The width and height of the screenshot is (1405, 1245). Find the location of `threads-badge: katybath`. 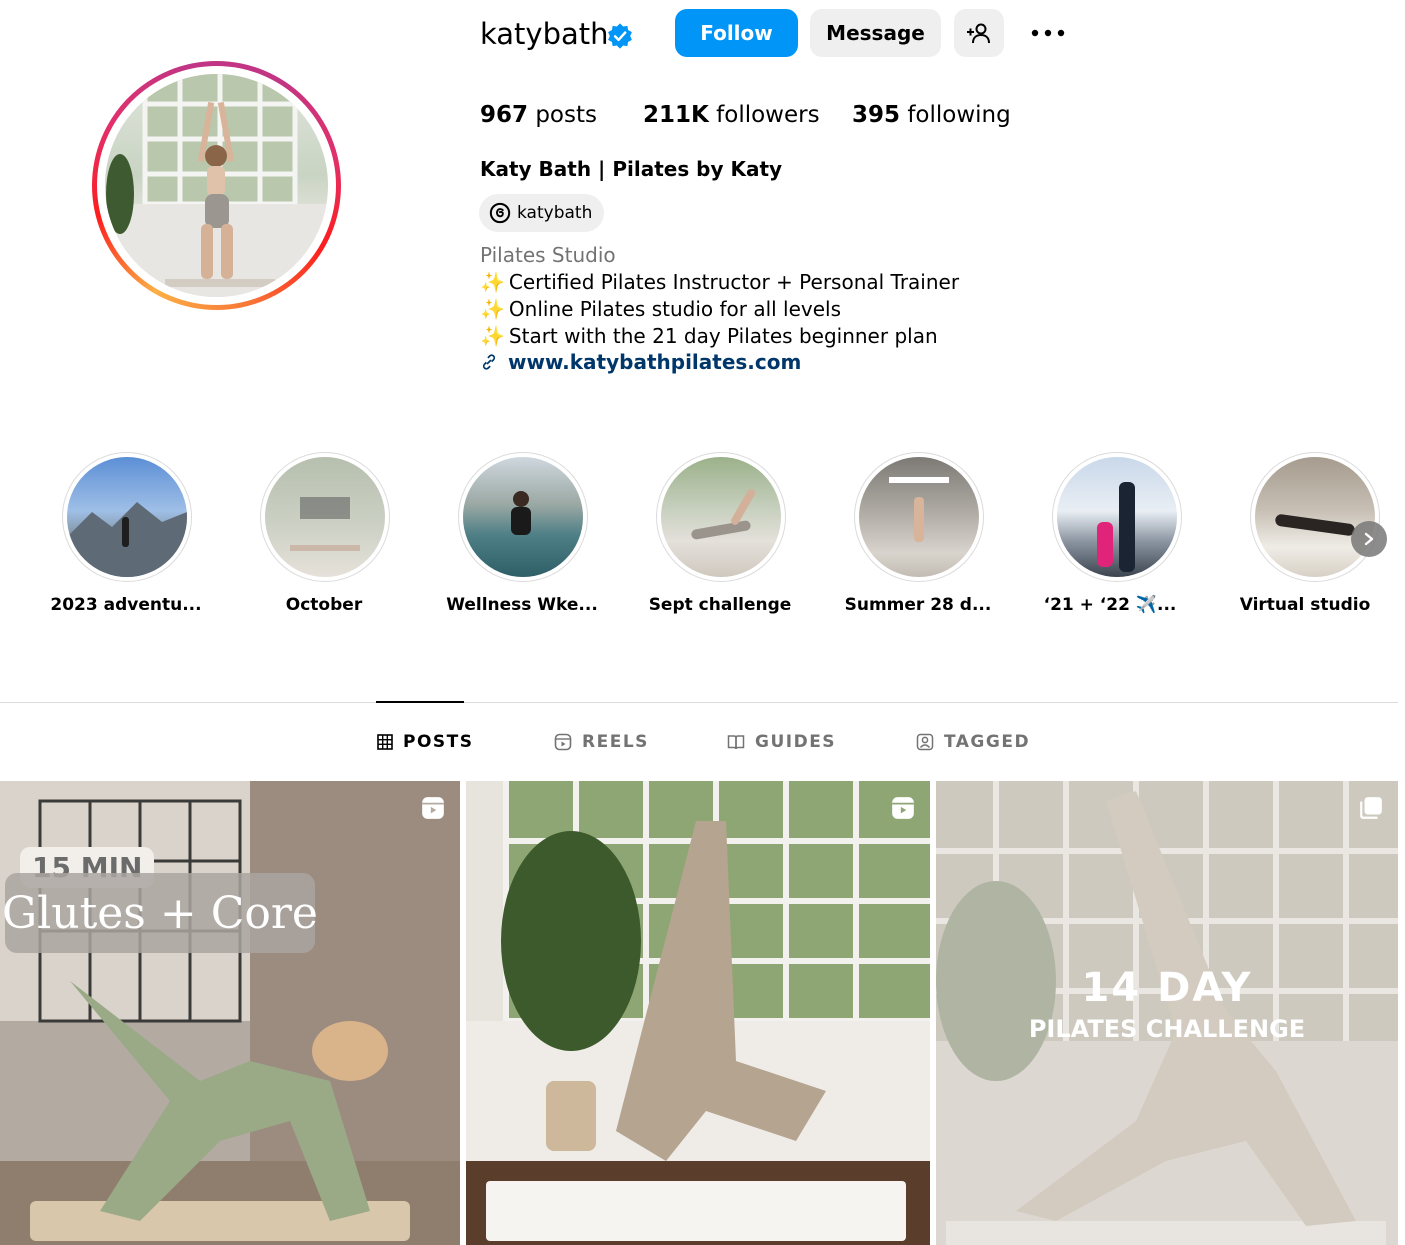

threads-badge: katybath is located at coordinates (542, 213).